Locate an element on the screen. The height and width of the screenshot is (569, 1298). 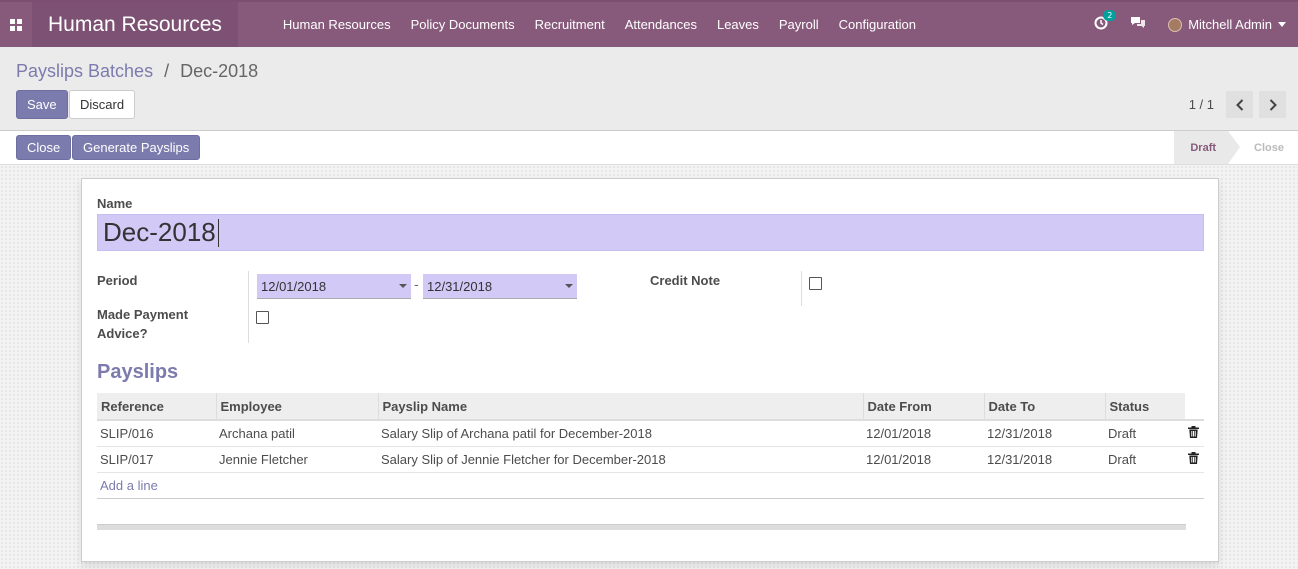
user-menu: Mitchell Admin is located at coordinates (1227, 24).